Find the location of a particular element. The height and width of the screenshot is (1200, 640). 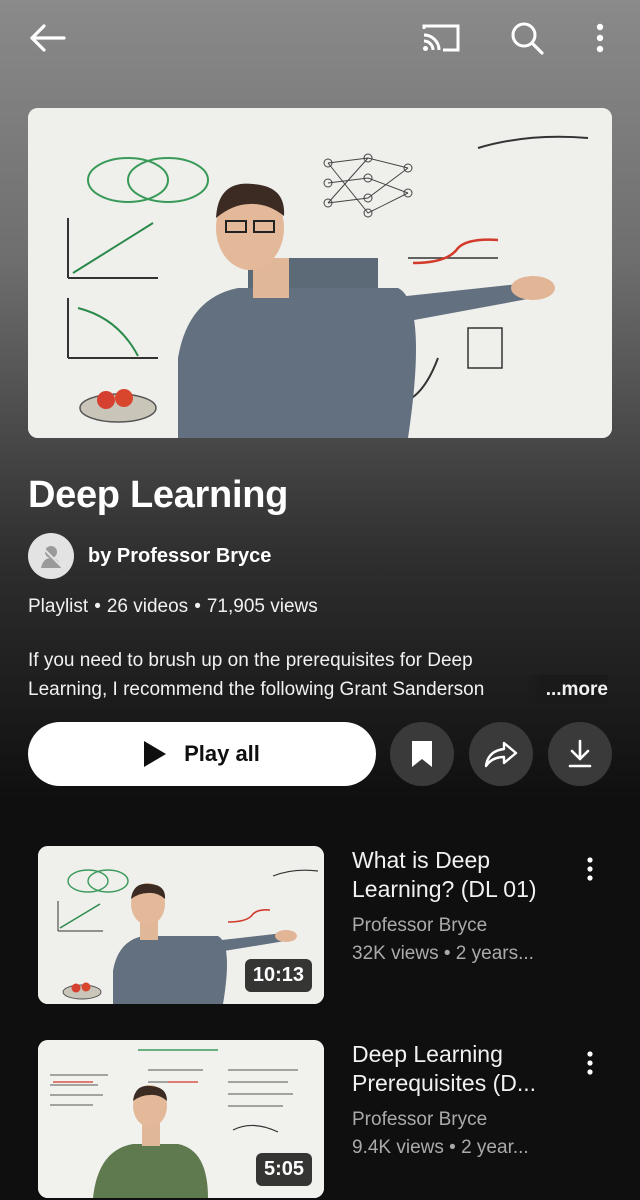

avatar is located at coordinates (51, 556).